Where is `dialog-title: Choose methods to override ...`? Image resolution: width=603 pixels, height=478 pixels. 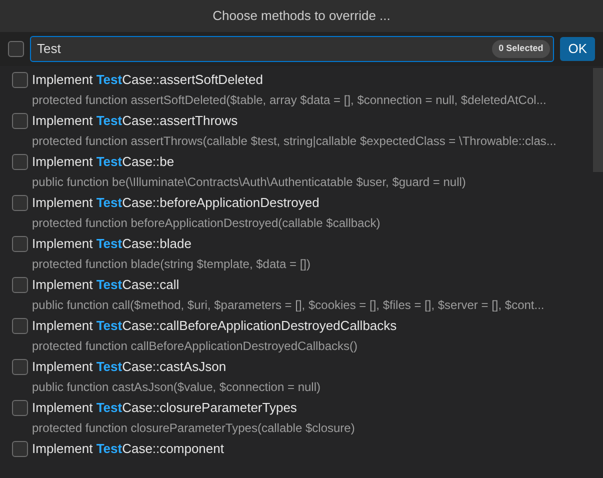 dialog-title: Choose methods to override ... is located at coordinates (301, 16).